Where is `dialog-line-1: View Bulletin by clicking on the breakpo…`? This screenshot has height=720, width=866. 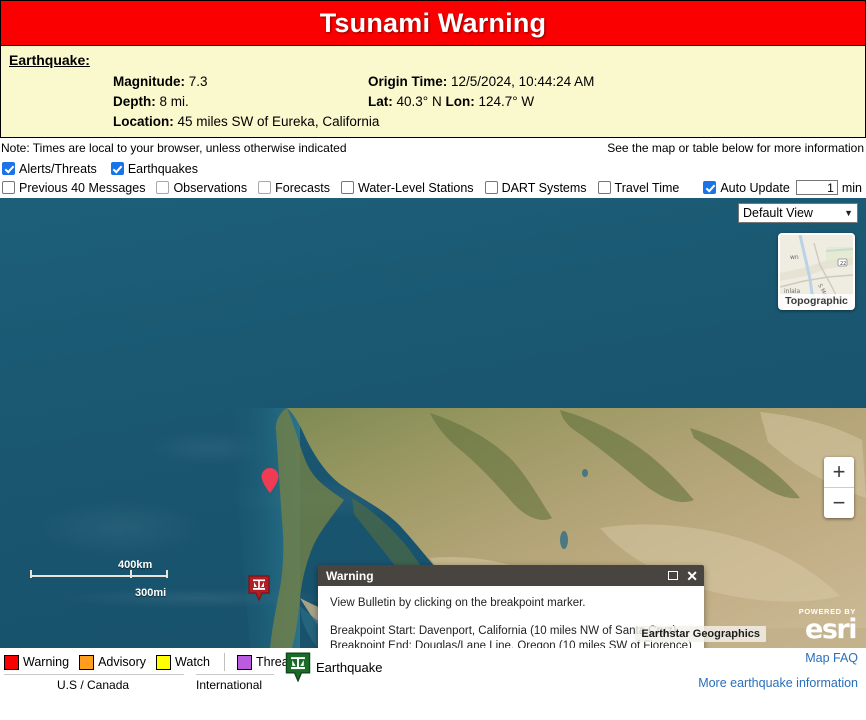 dialog-line-1: View Bulletin by clicking on the breakpo… is located at coordinates (458, 603).